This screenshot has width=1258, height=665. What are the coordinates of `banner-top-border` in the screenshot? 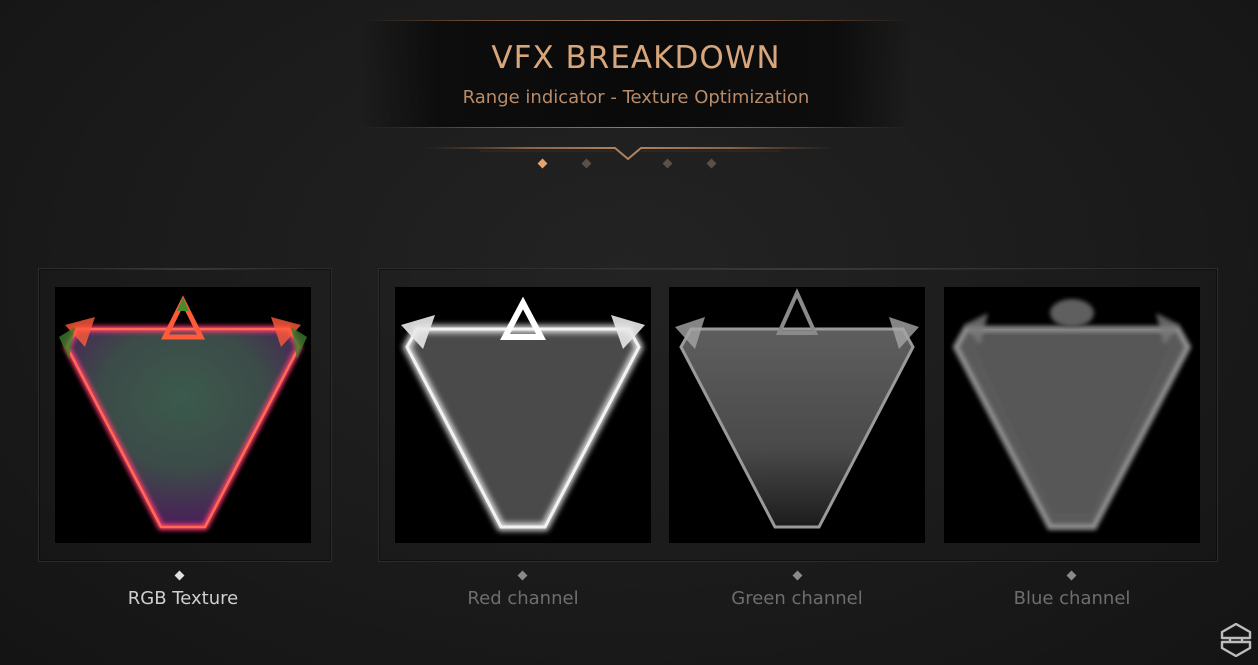 It's located at (636, 20).